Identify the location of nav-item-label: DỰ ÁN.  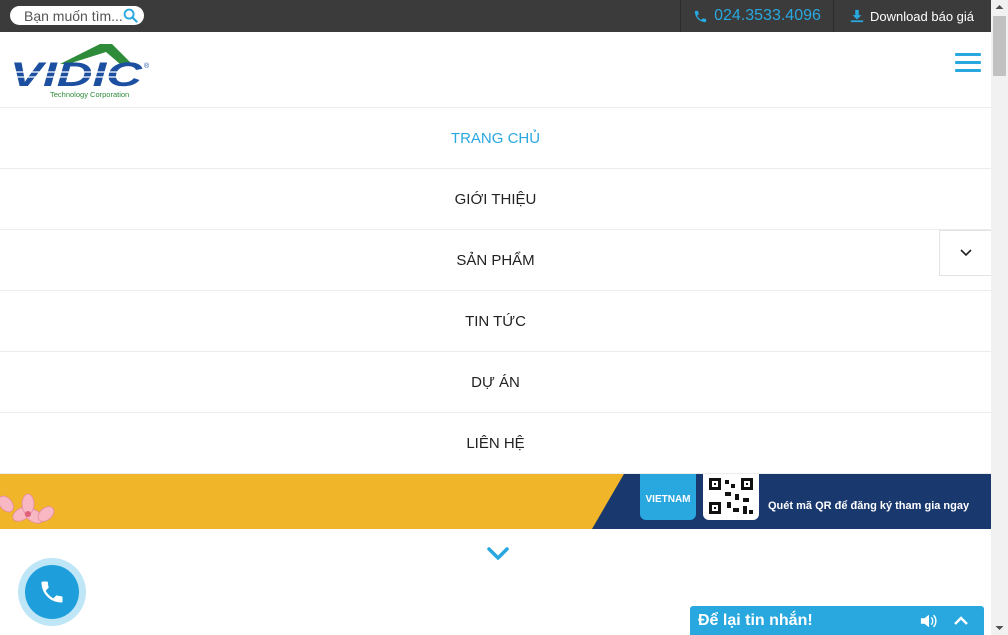
(495, 382).